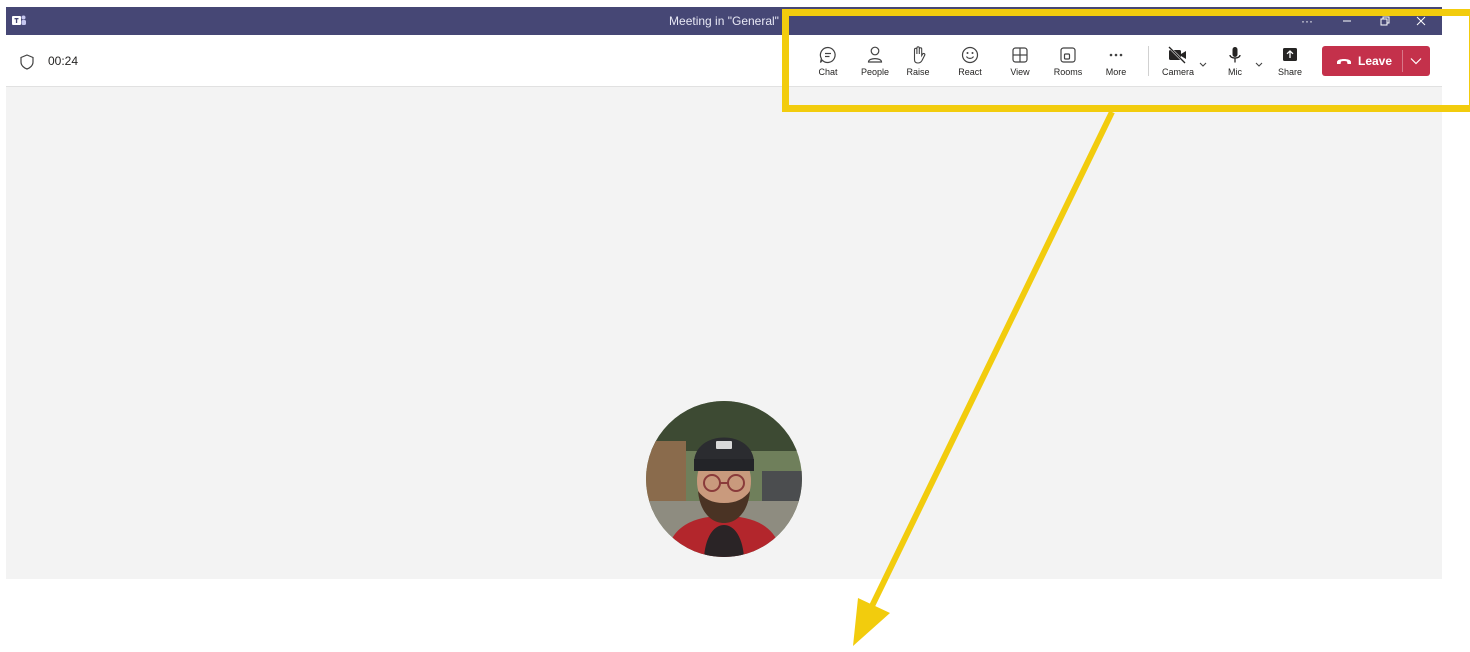  I want to click on annotation-arrow, so click(984, 378).